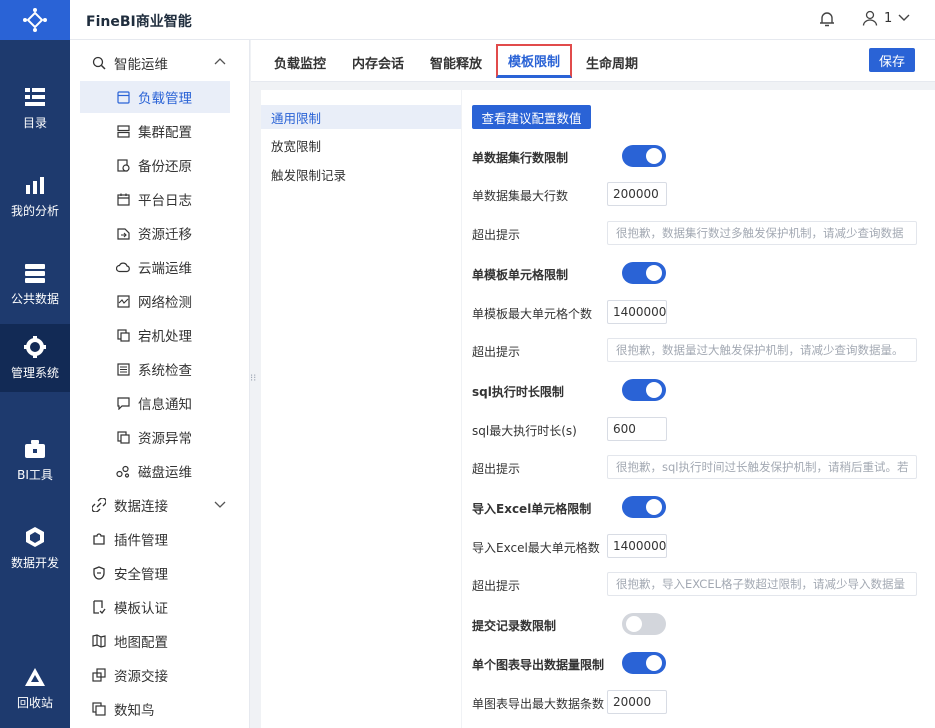  I want to click on submit-records-limit-toggle, so click(644, 624).